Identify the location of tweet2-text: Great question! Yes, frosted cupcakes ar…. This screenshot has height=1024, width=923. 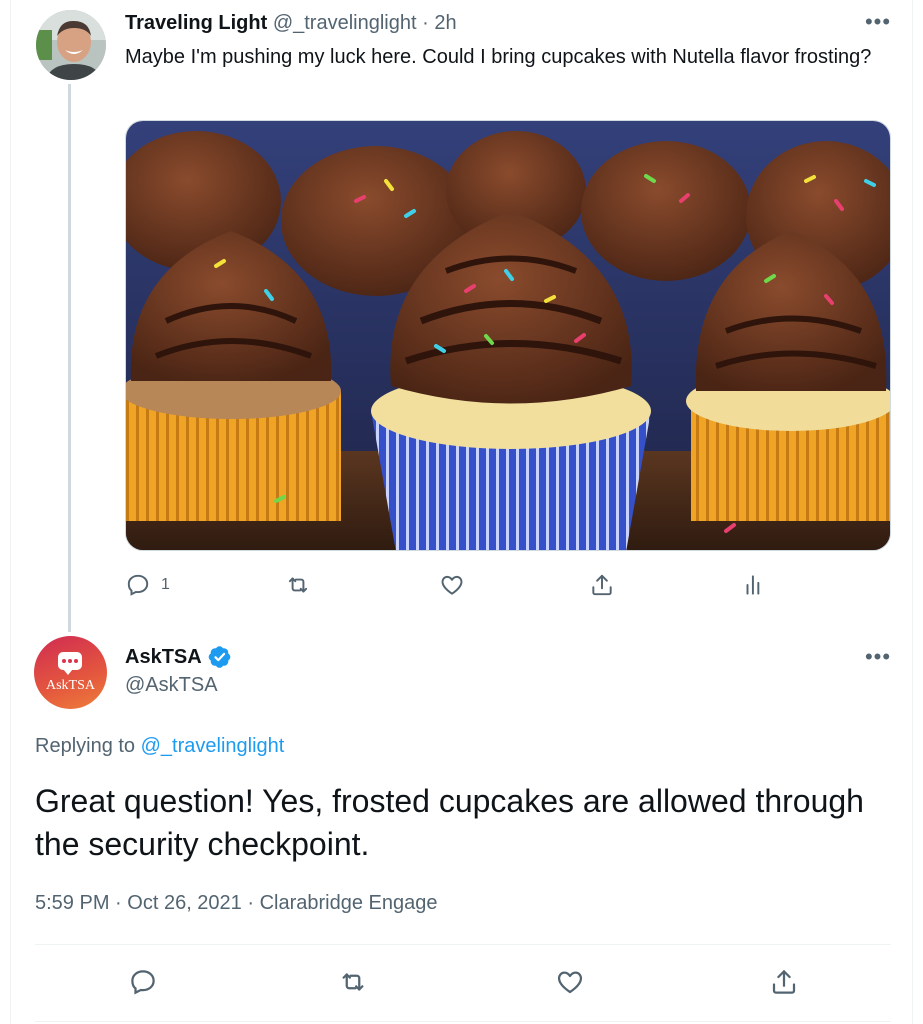
(449, 822).